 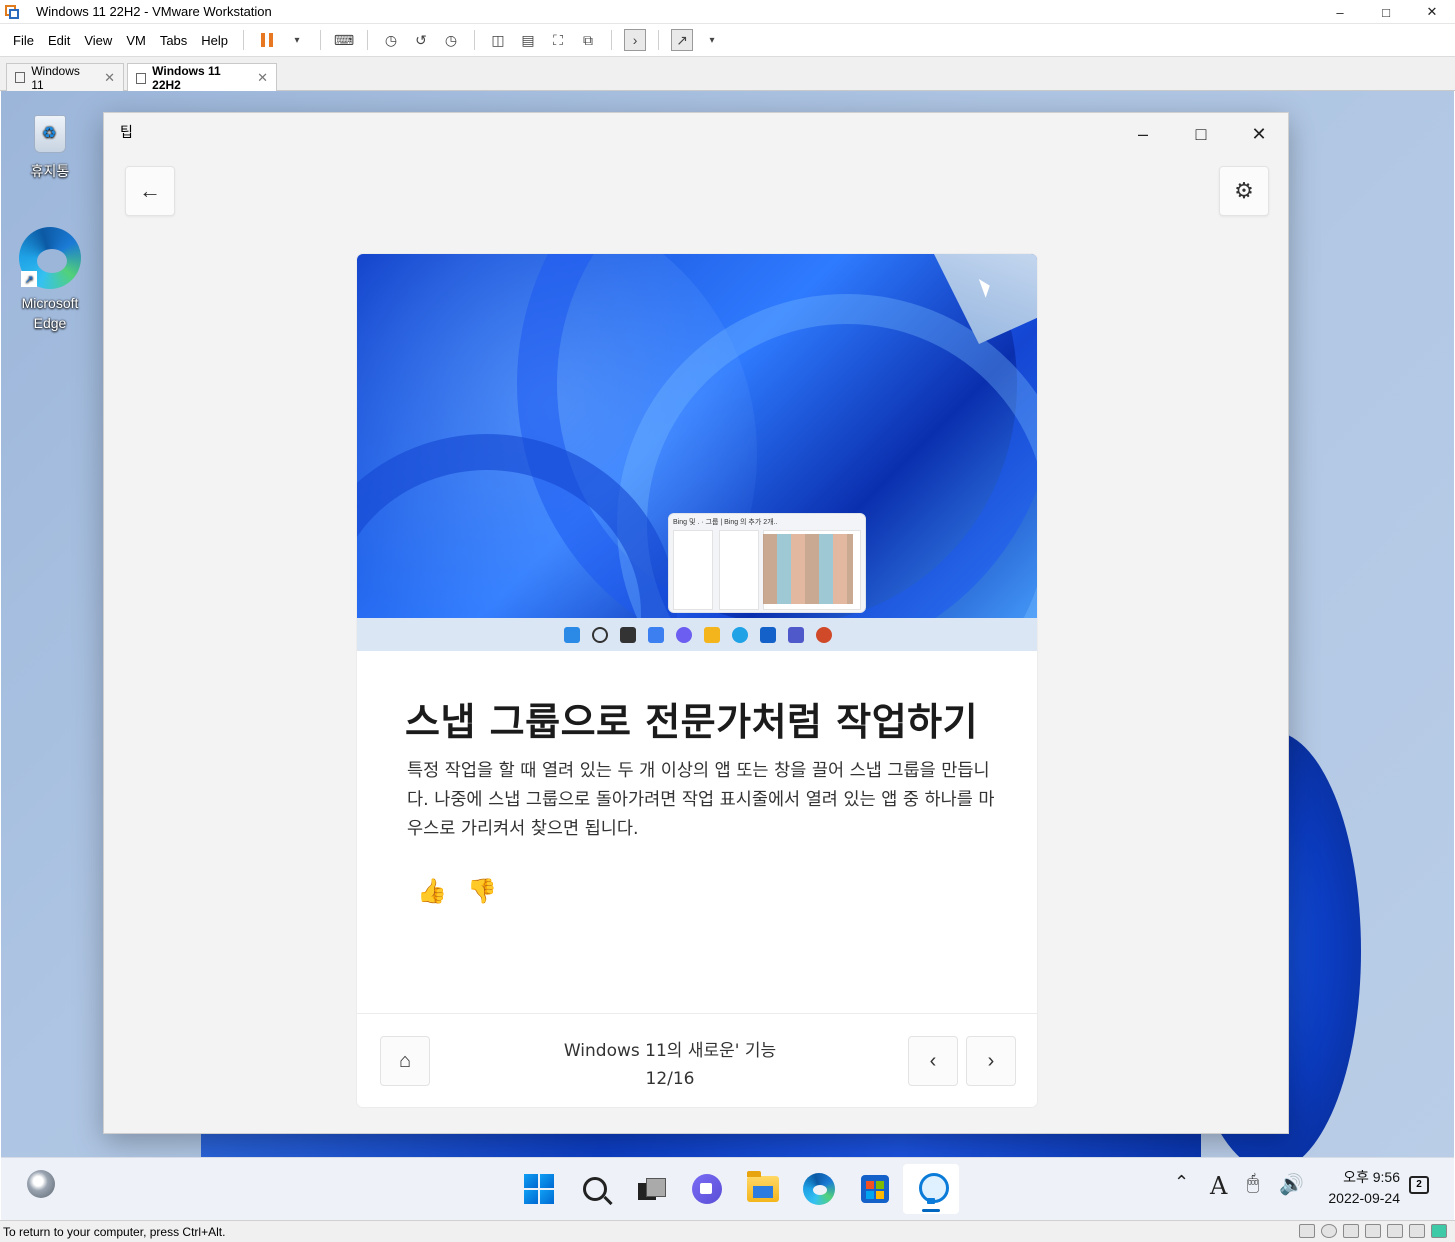 What do you see at coordinates (55, 77) in the screenshot?
I see `tab-label: Windows 11` at bounding box center [55, 77].